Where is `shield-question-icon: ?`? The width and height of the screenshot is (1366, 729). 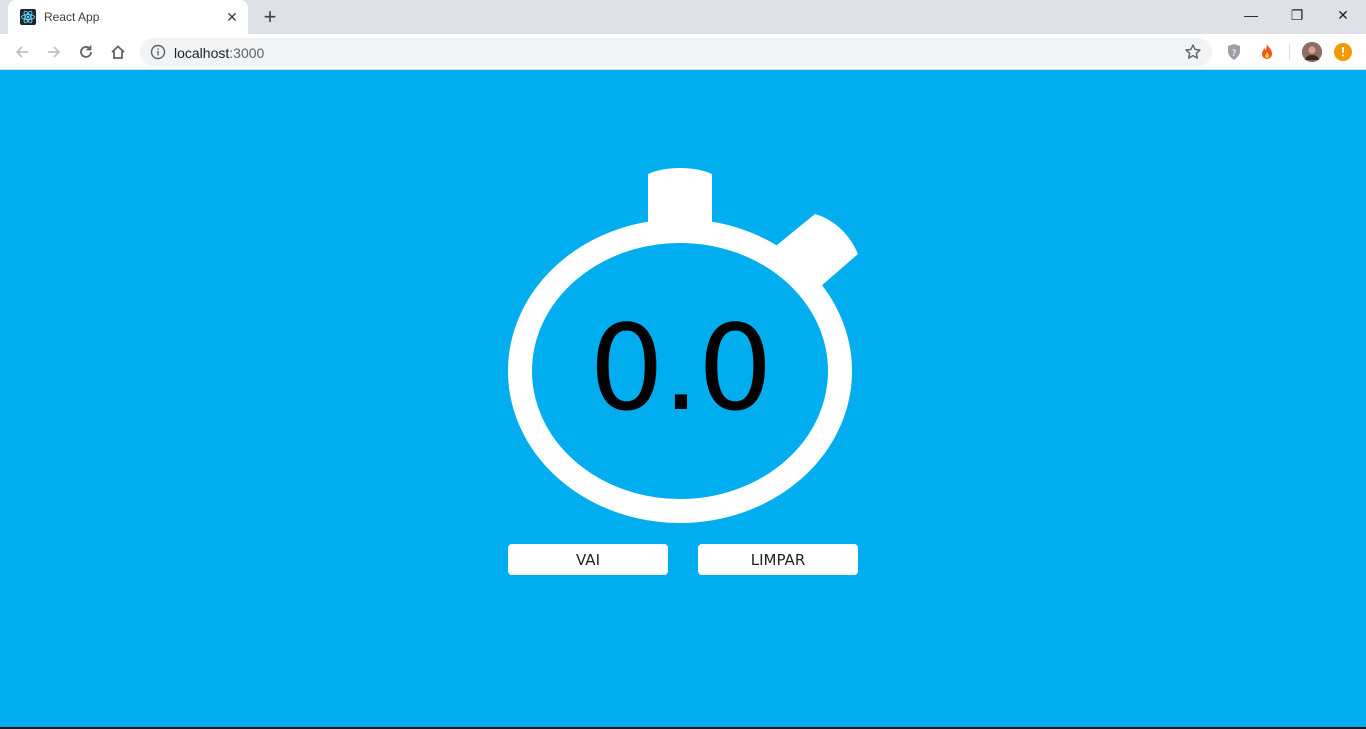 shield-question-icon: ? is located at coordinates (1234, 52).